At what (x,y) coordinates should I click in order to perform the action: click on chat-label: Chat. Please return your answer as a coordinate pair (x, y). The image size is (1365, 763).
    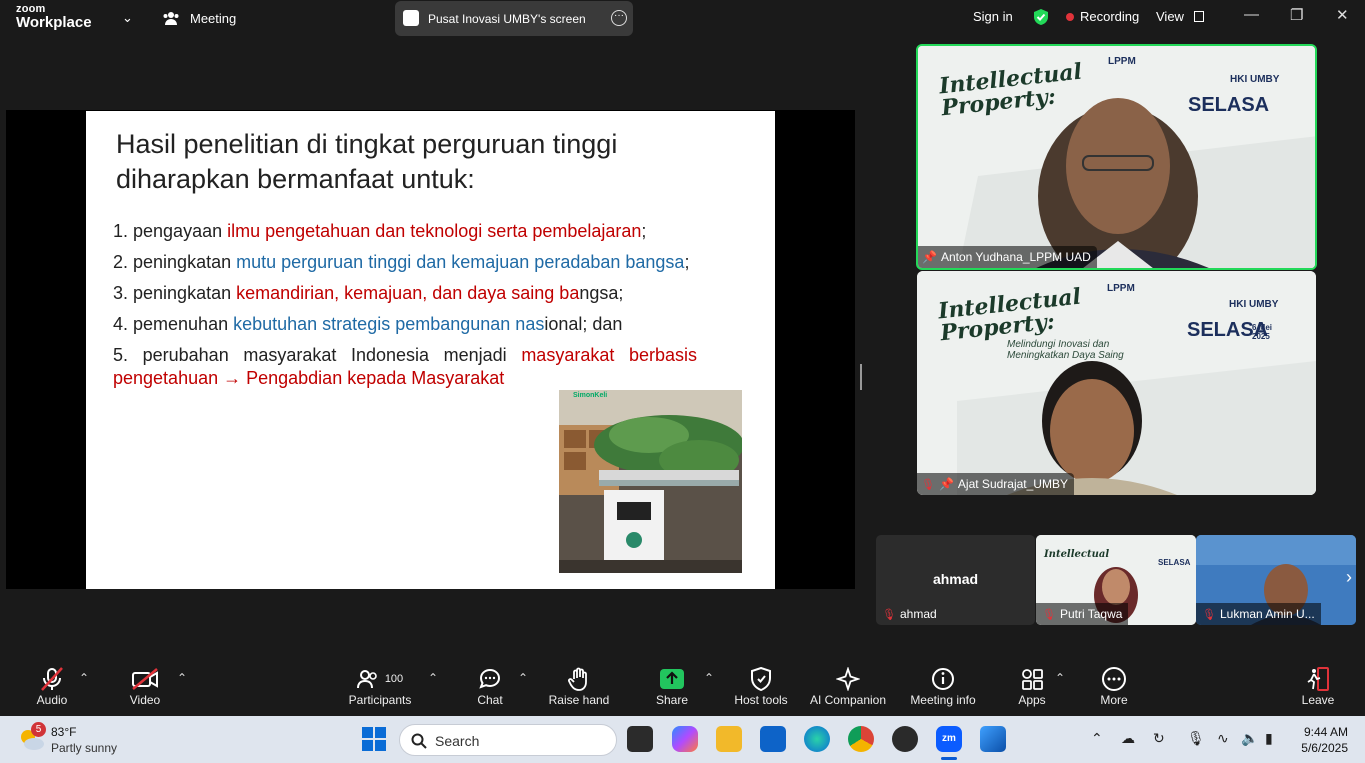
    Looking at the image, I should click on (490, 700).